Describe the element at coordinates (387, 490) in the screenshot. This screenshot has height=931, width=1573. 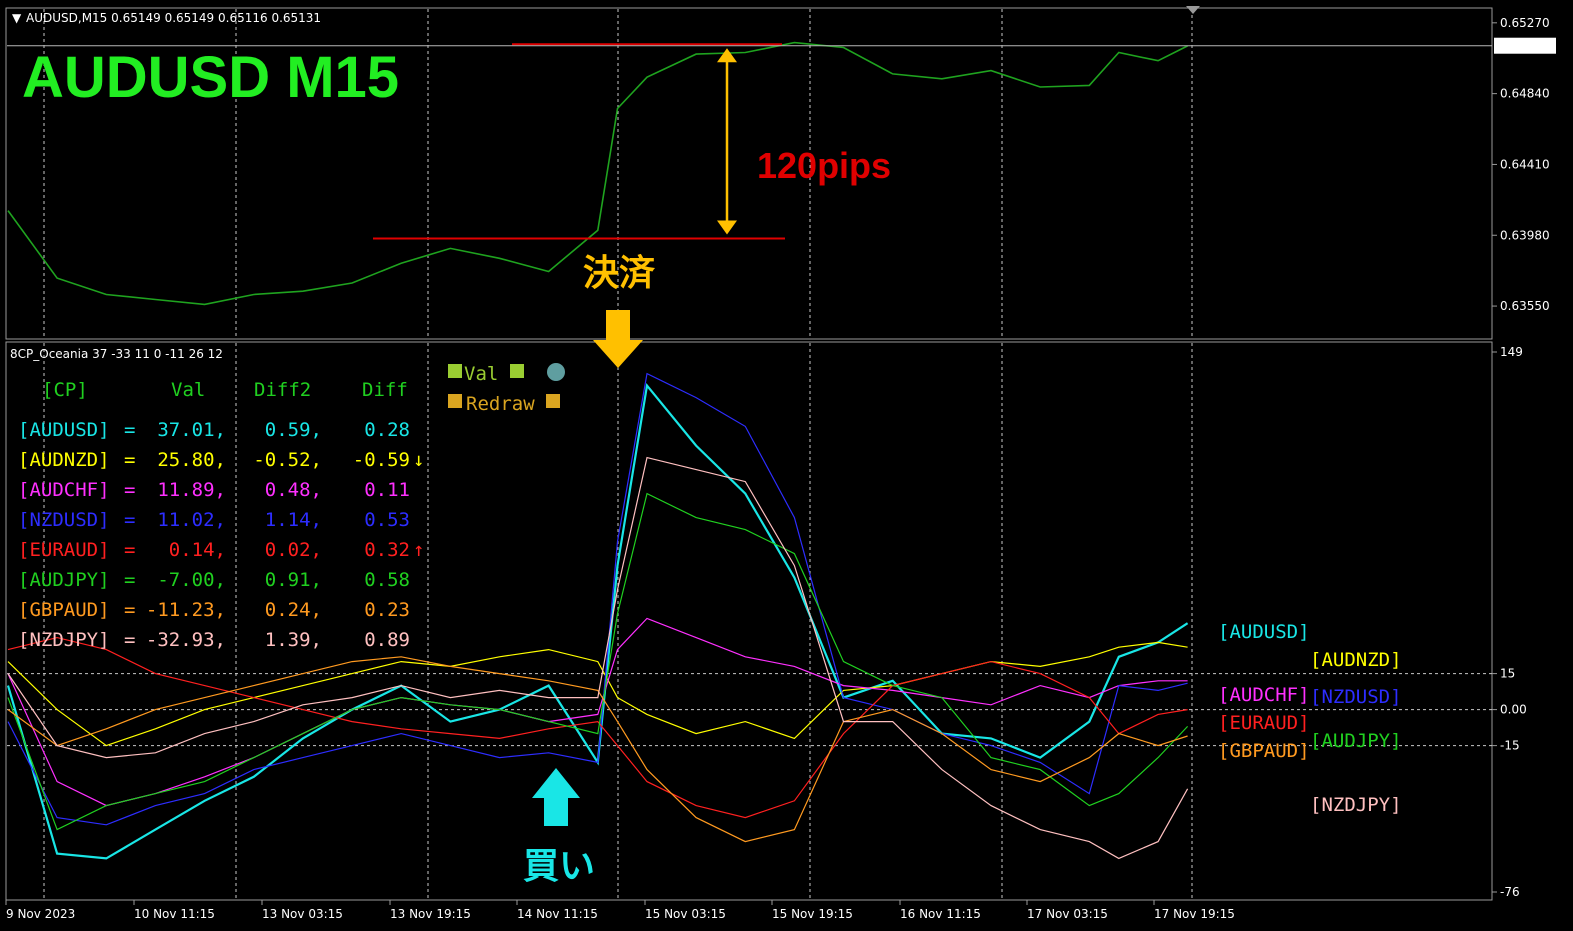
I see `row-diff: 0.11` at that location.